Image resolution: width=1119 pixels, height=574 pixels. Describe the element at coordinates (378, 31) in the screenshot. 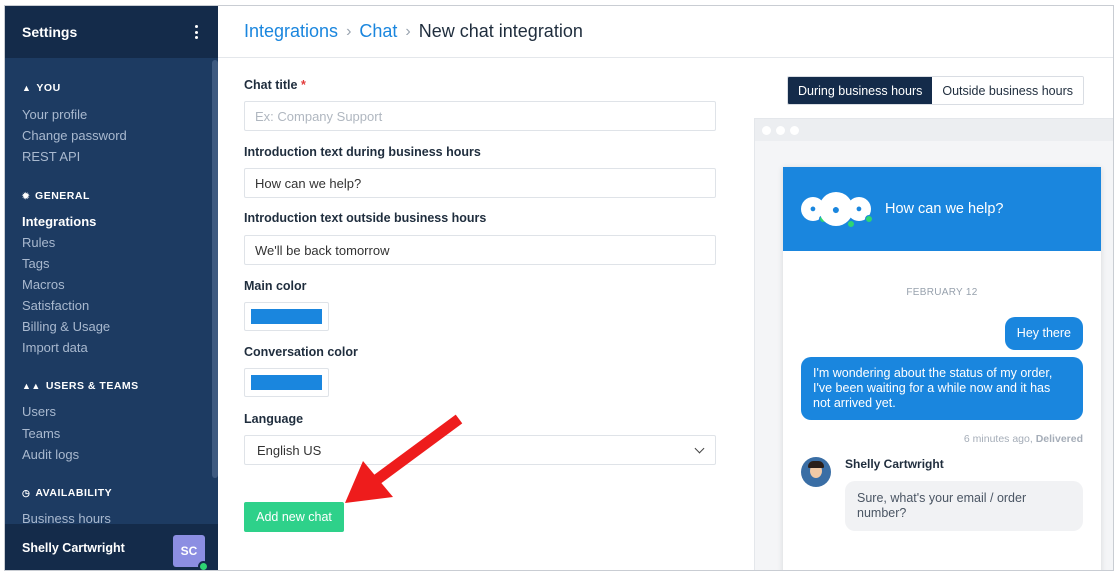

I see `breadcrumb-chat: Chat` at that location.